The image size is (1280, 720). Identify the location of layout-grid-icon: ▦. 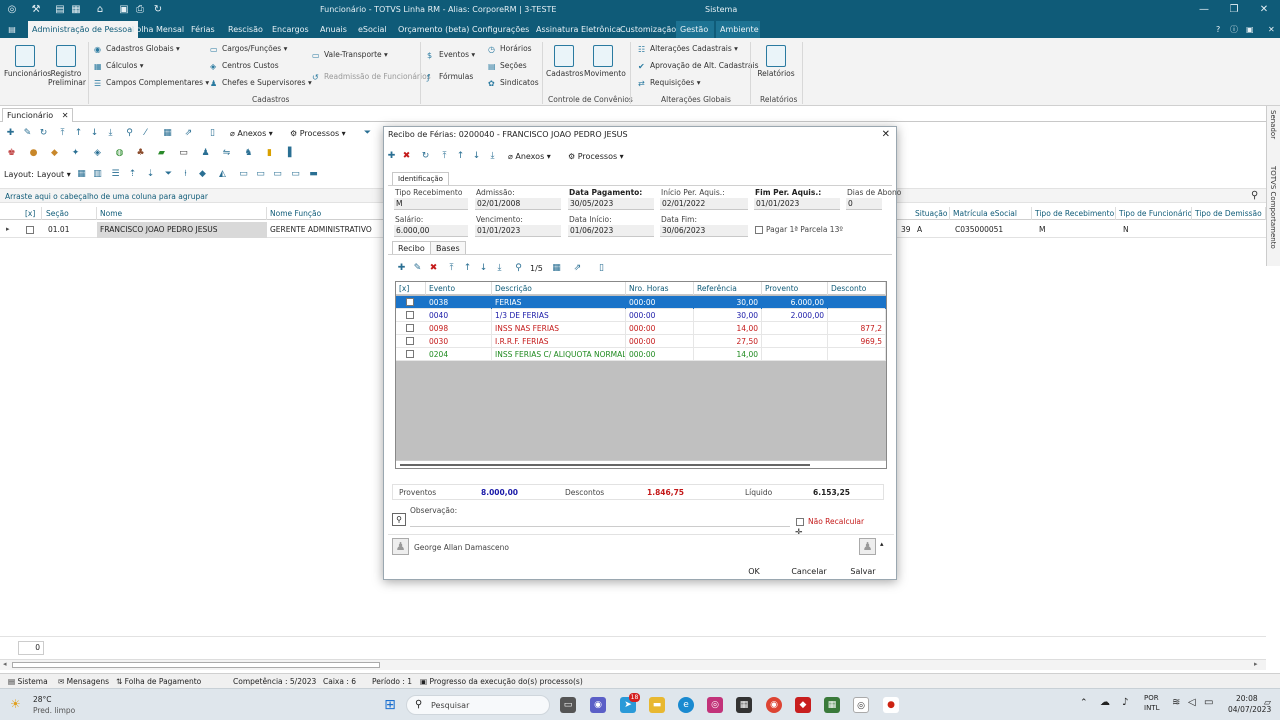
(81, 174).